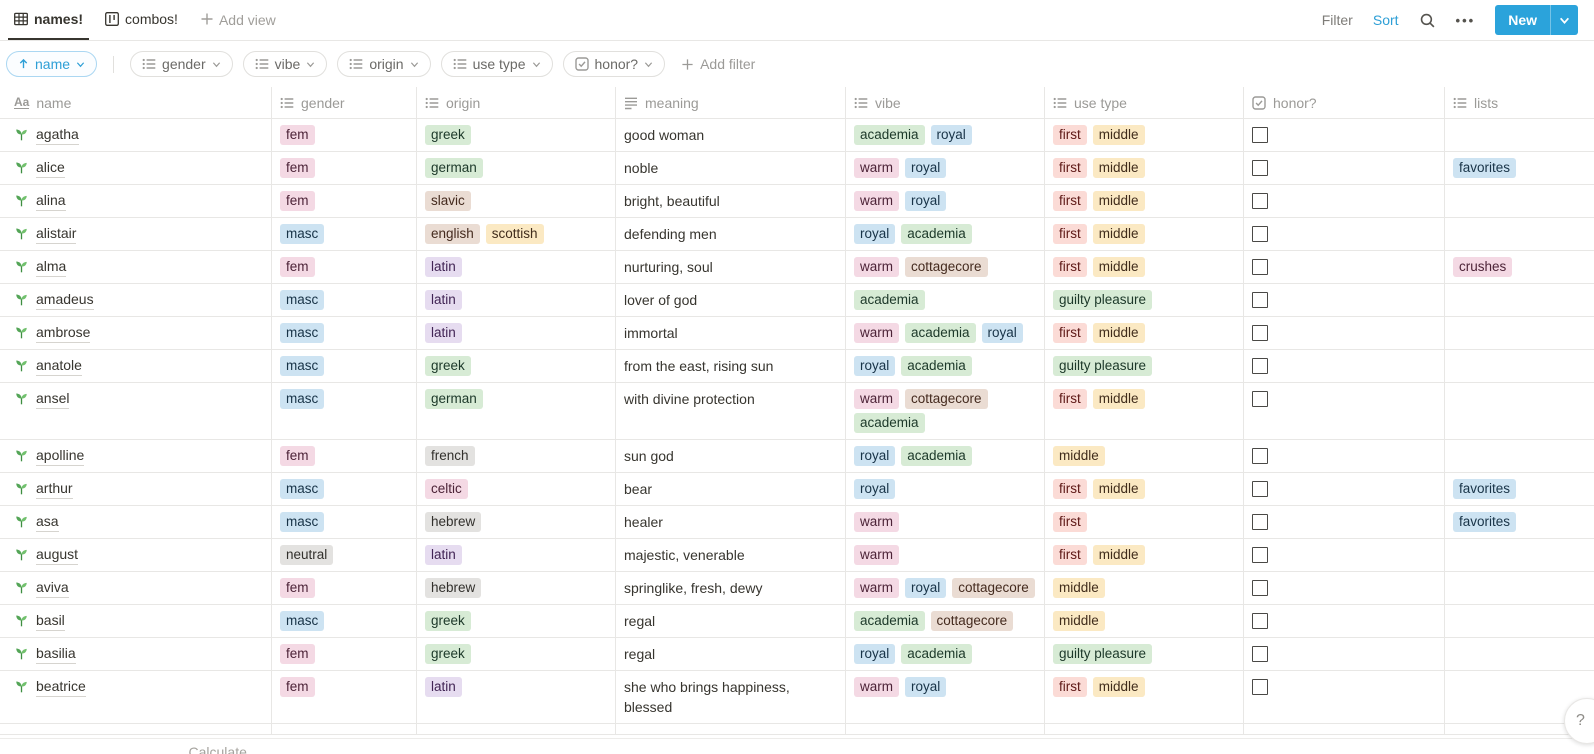  What do you see at coordinates (496, 64) in the screenshot?
I see `filter-chip-usetype: use type` at bounding box center [496, 64].